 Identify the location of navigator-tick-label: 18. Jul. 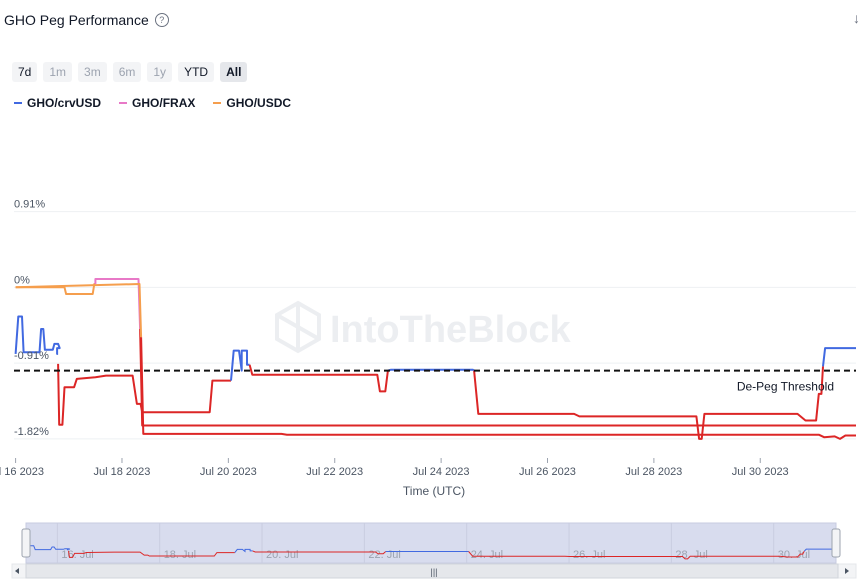
(180, 555).